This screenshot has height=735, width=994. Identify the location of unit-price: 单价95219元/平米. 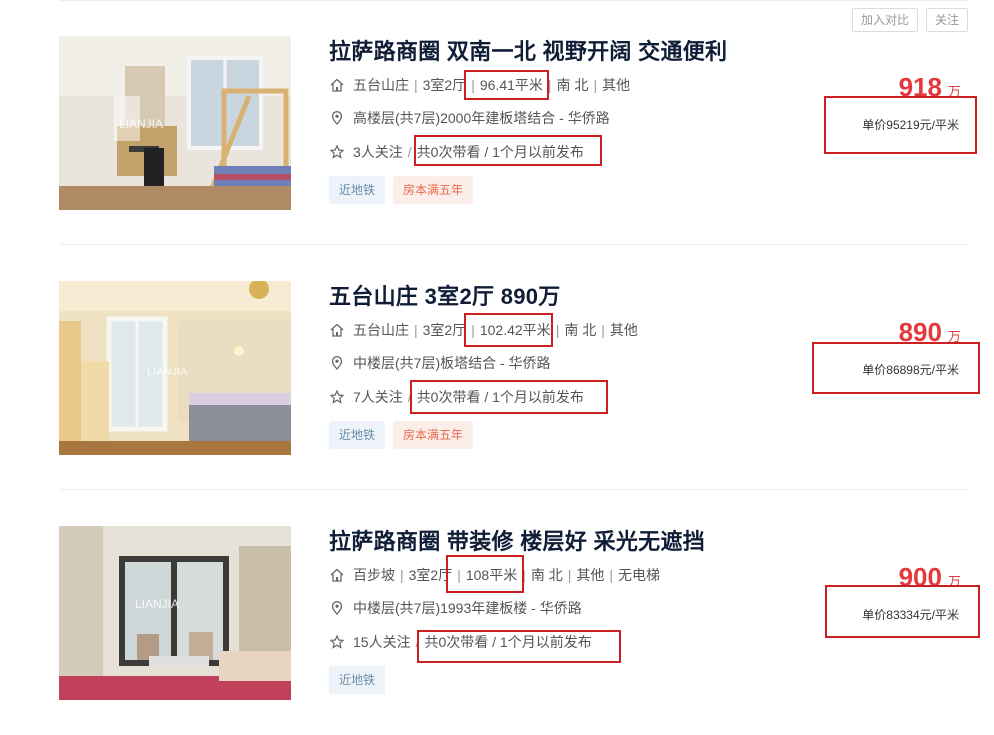
(910, 125).